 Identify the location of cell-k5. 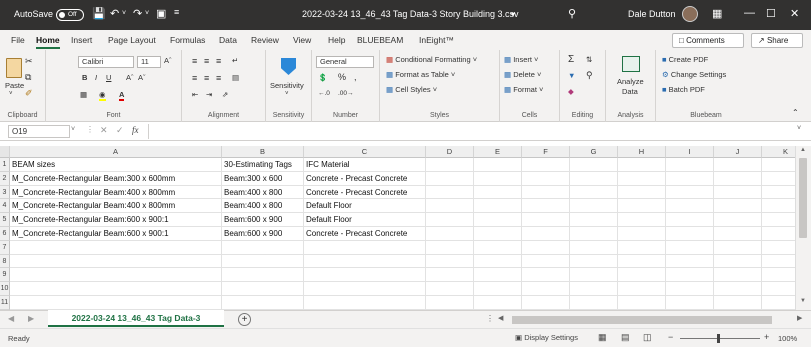
(778, 220).